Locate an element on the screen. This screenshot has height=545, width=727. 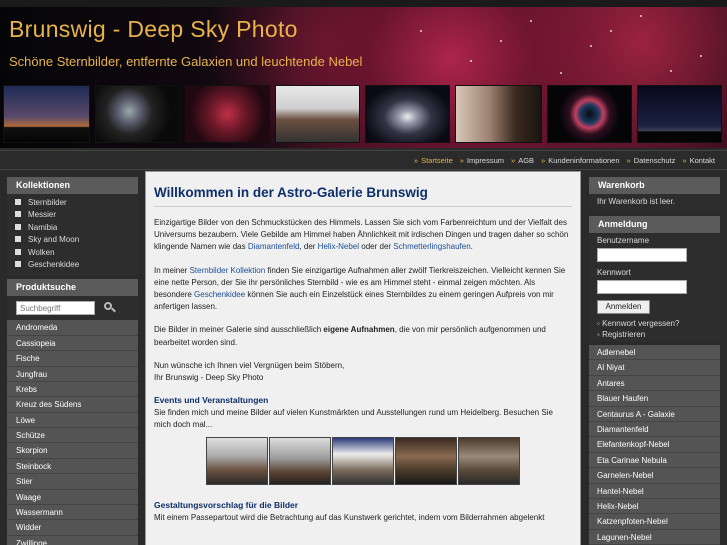
header-photo-night-sky is located at coordinates (679, 114).